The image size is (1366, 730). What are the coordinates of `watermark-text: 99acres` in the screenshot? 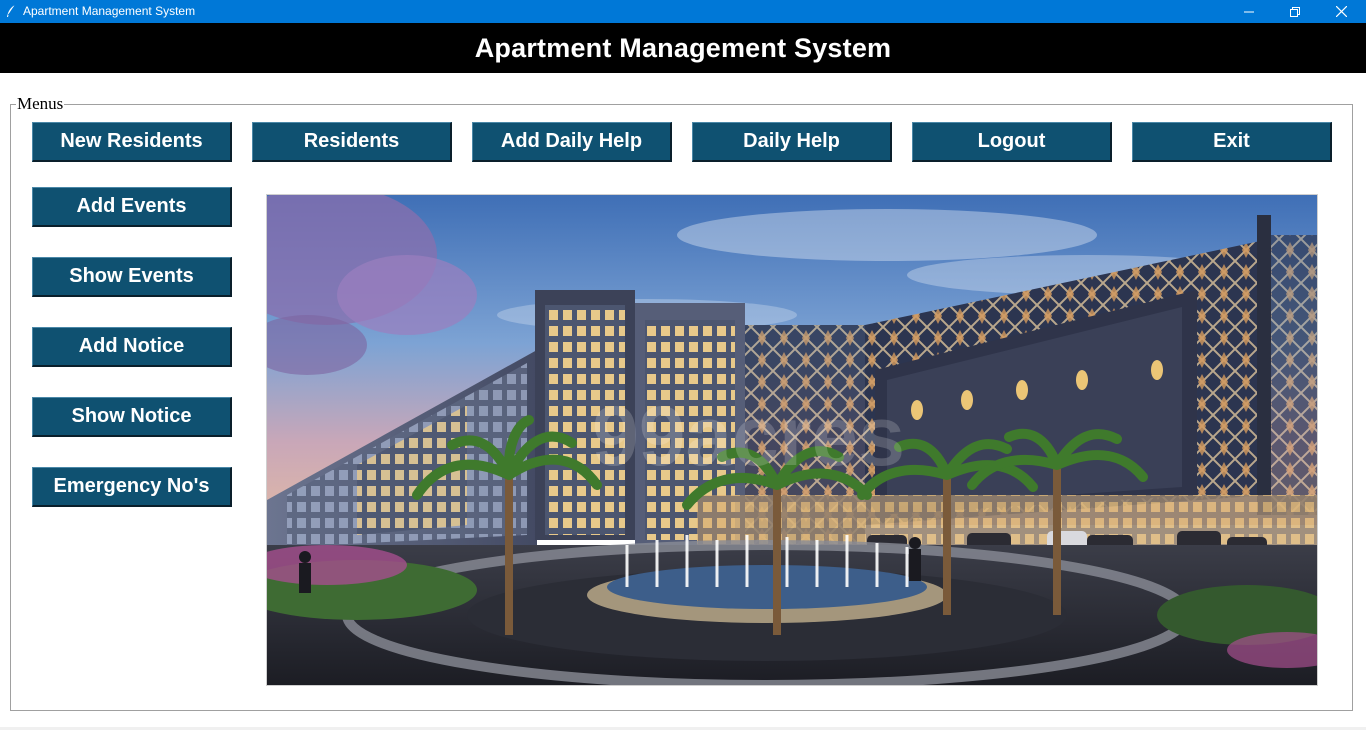 It's located at (748, 436).